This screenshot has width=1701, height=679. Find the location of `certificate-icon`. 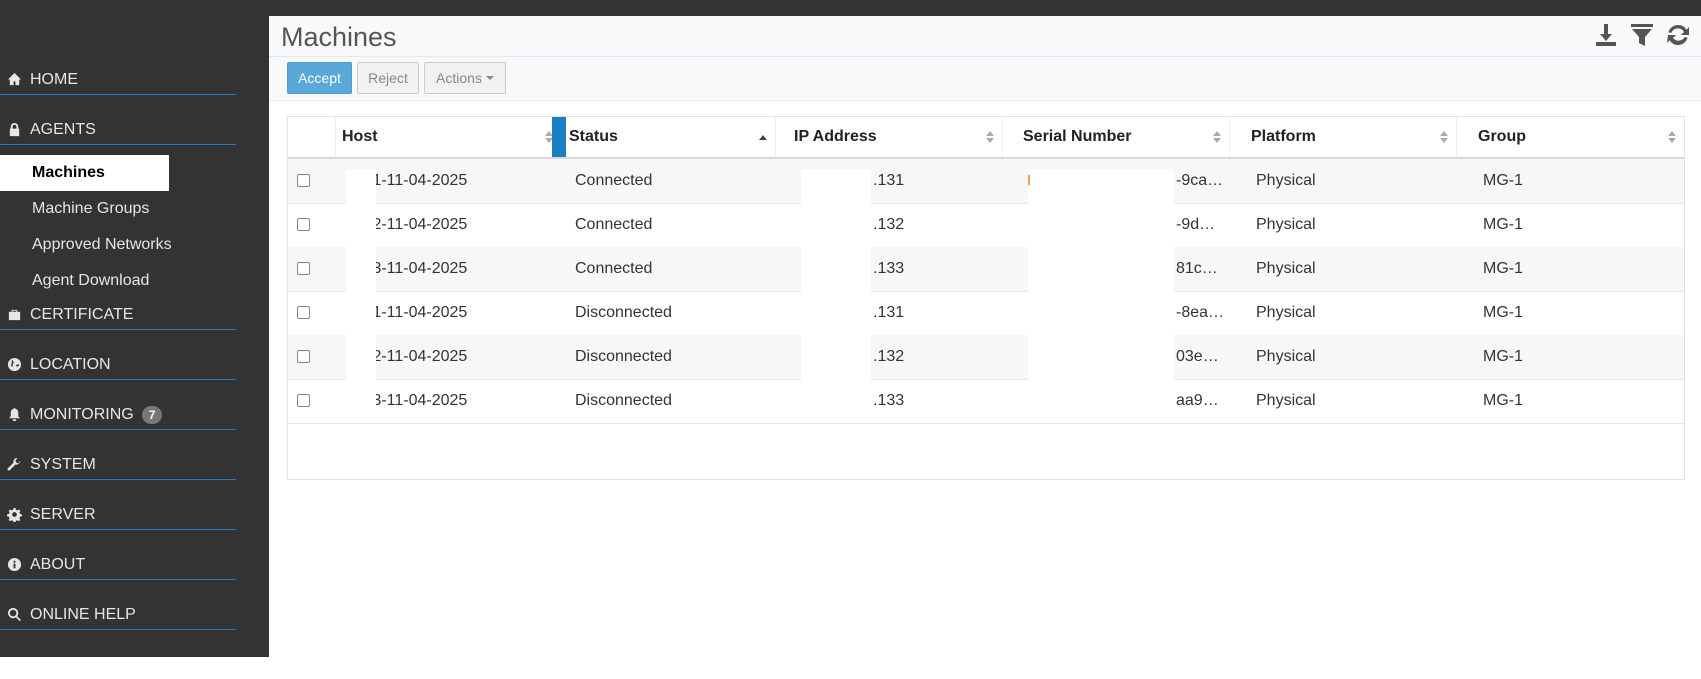

certificate-icon is located at coordinates (14, 315).